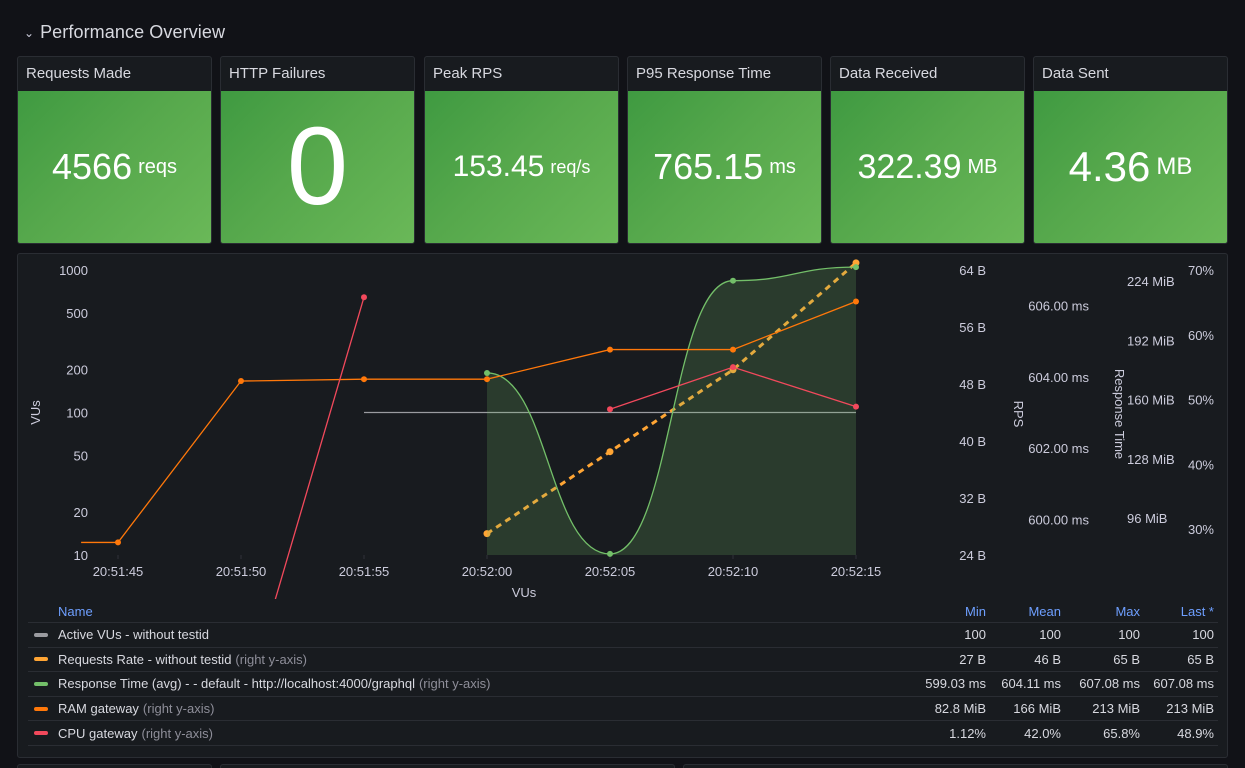 The image size is (1245, 768). What do you see at coordinates (364, 571) in the screenshot?
I see `x-tick-label: 20:51:55` at bounding box center [364, 571].